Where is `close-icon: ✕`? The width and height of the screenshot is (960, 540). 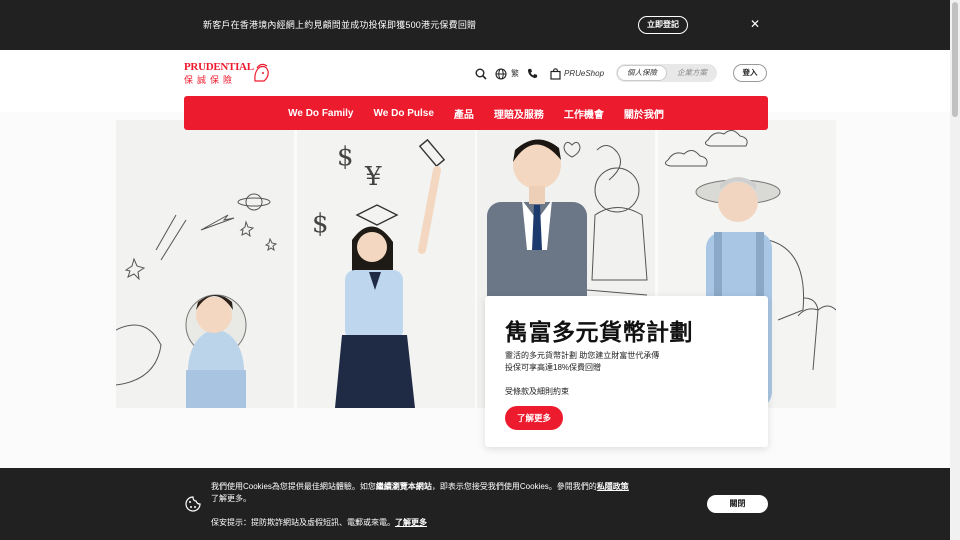 close-icon: ✕ is located at coordinates (755, 24).